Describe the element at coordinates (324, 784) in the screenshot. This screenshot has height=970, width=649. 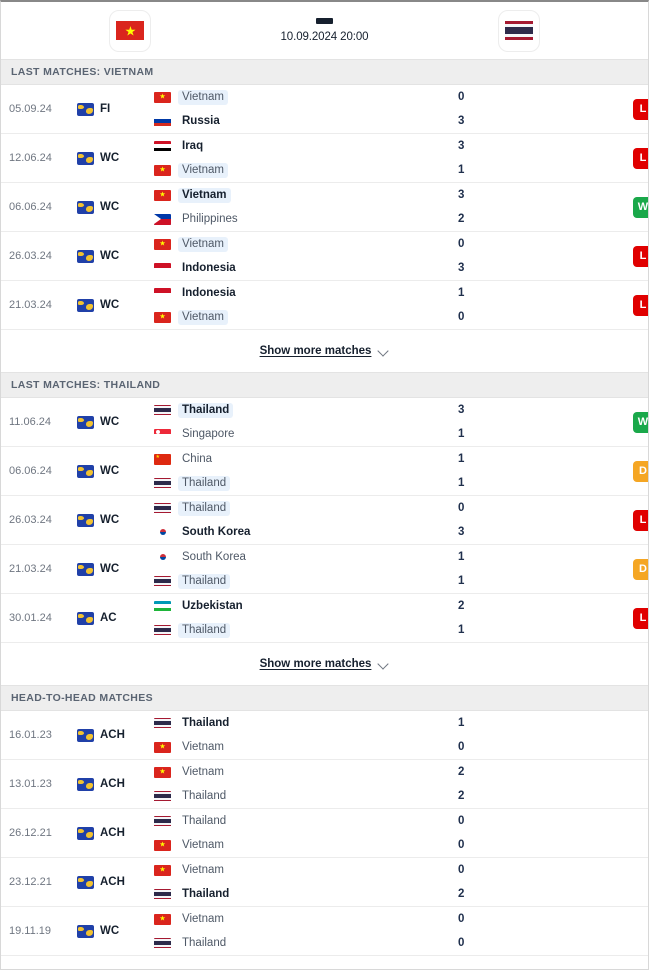
I see `match-row: 13.01.23 ACH ★ Vietnam Thailand 2 2` at that location.